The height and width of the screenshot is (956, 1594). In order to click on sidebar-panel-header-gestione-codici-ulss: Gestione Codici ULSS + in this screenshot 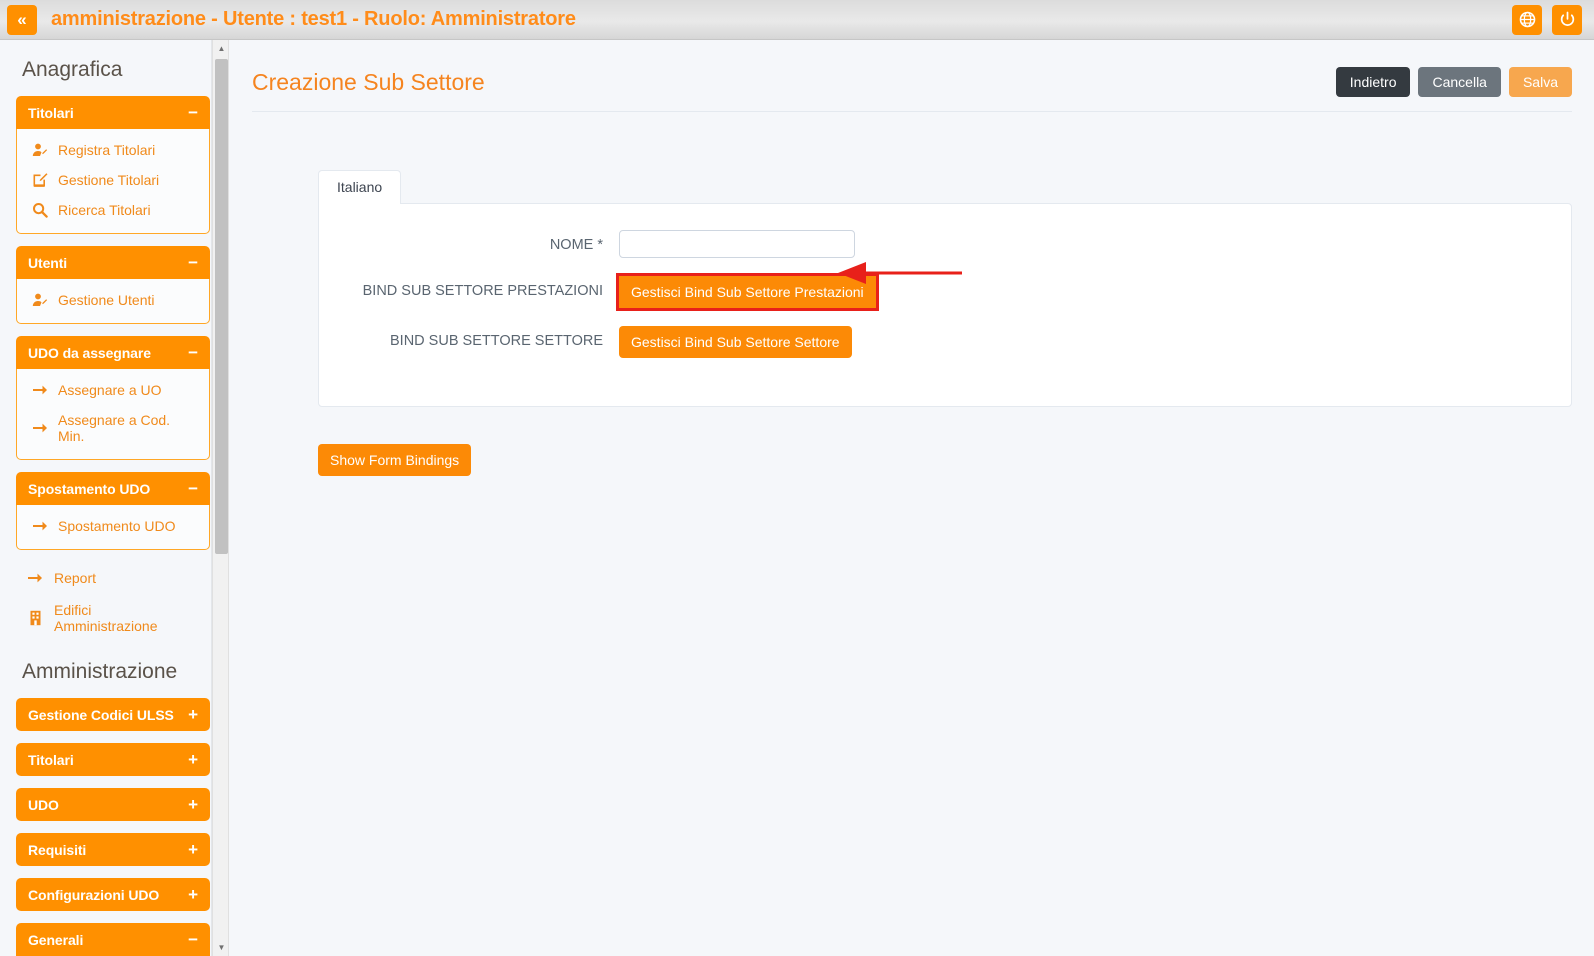, I will do `click(113, 714)`.